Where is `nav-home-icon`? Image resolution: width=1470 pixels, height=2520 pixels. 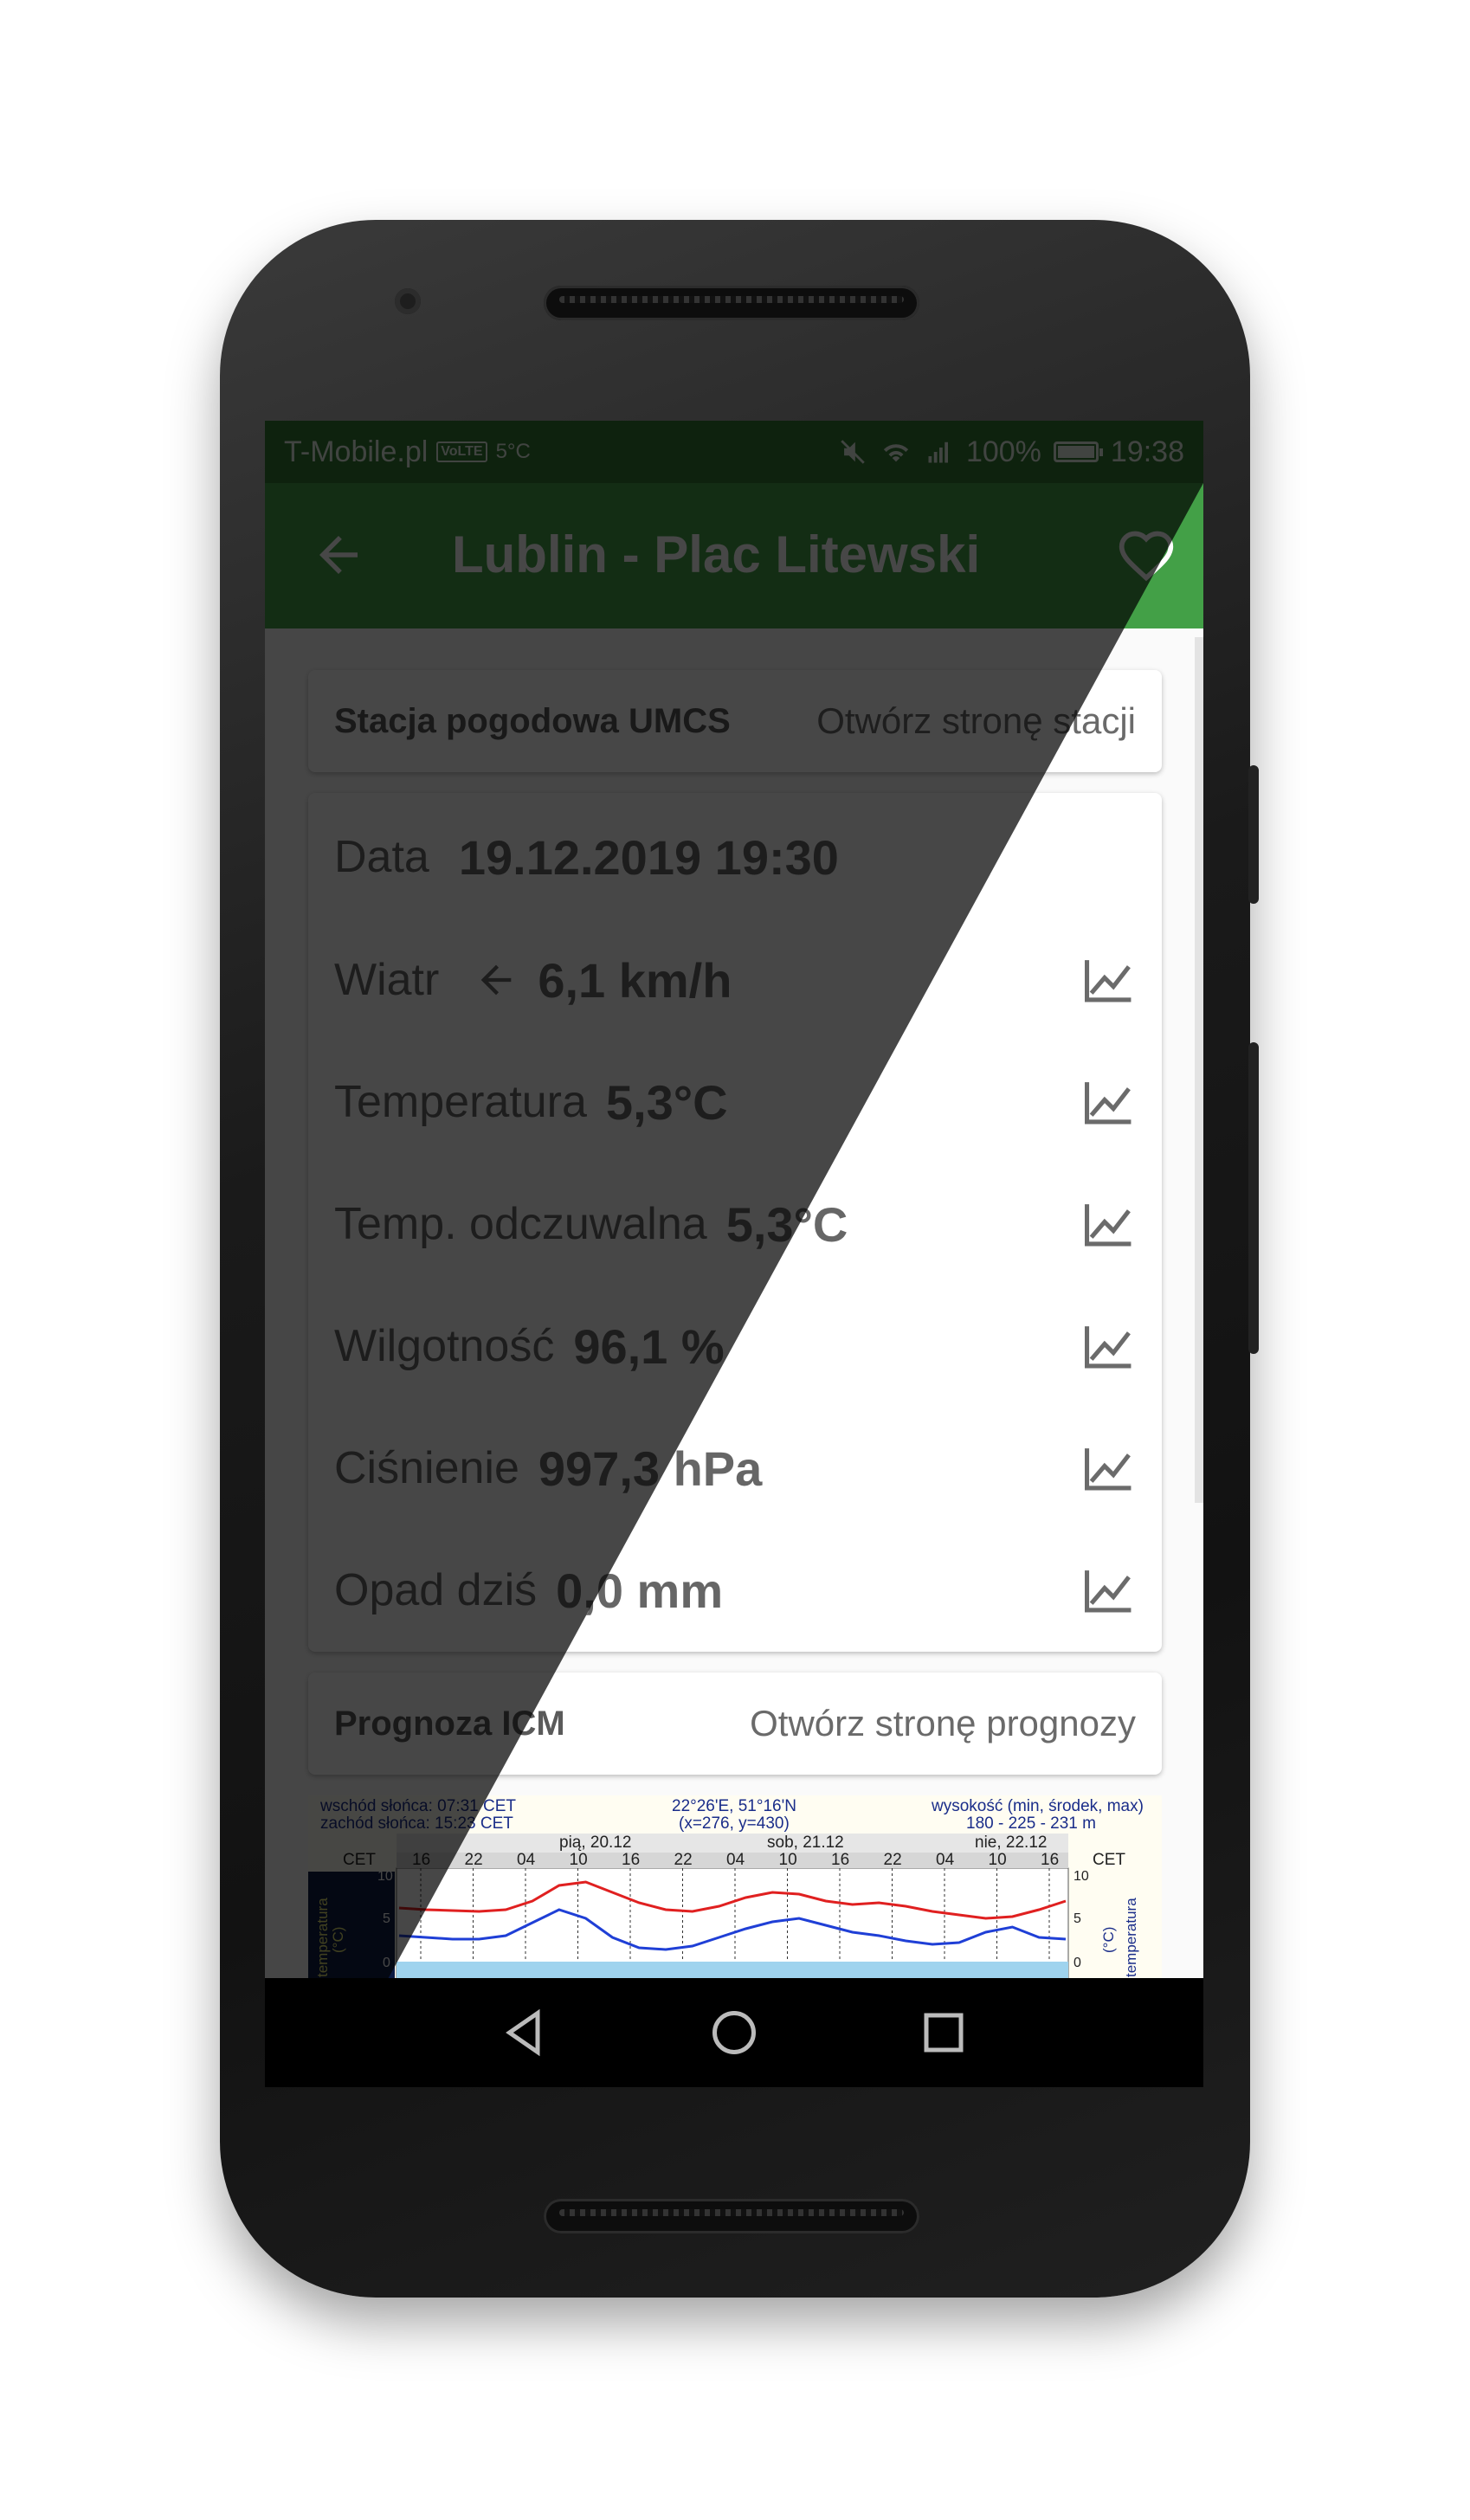 nav-home-icon is located at coordinates (734, 2033).